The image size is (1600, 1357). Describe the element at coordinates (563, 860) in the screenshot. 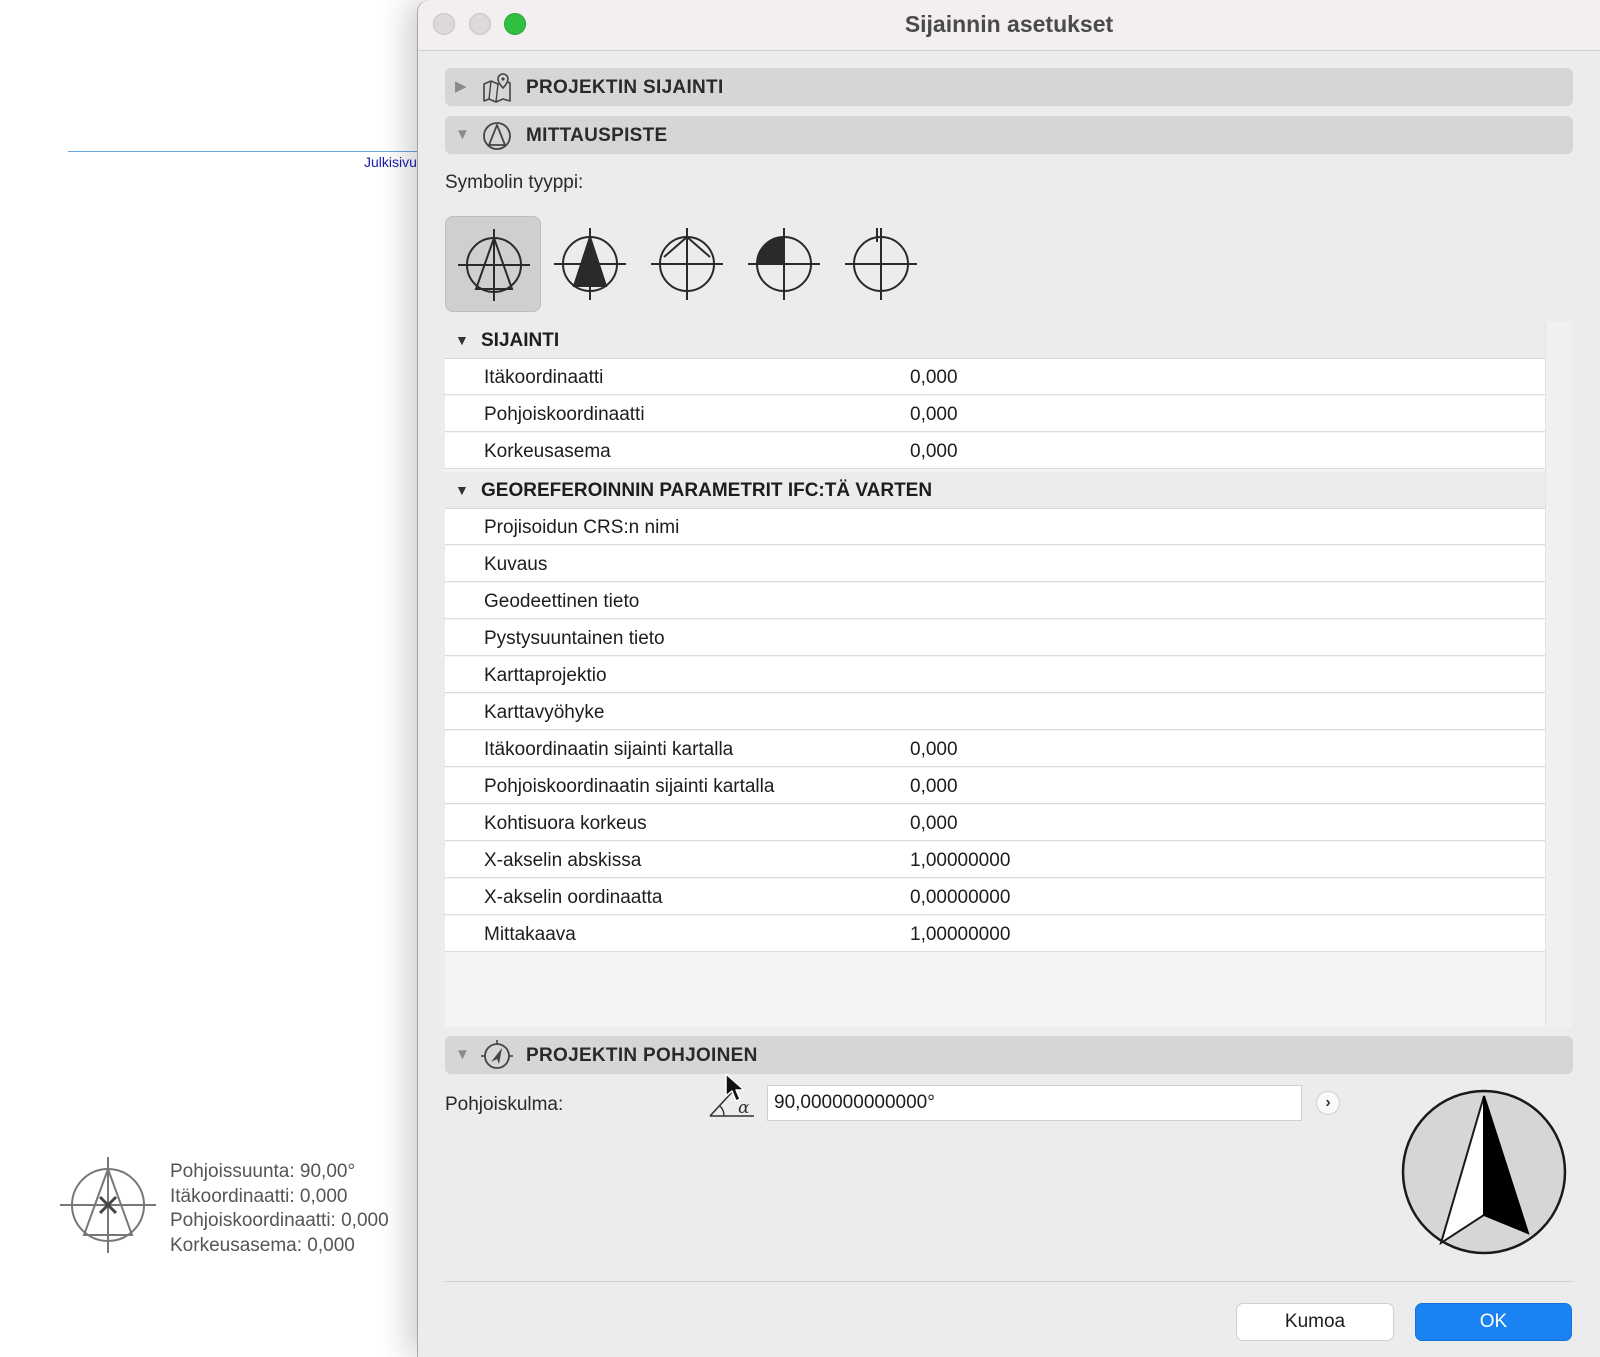

I see `property-name: X-akselin abskissa` at that location.